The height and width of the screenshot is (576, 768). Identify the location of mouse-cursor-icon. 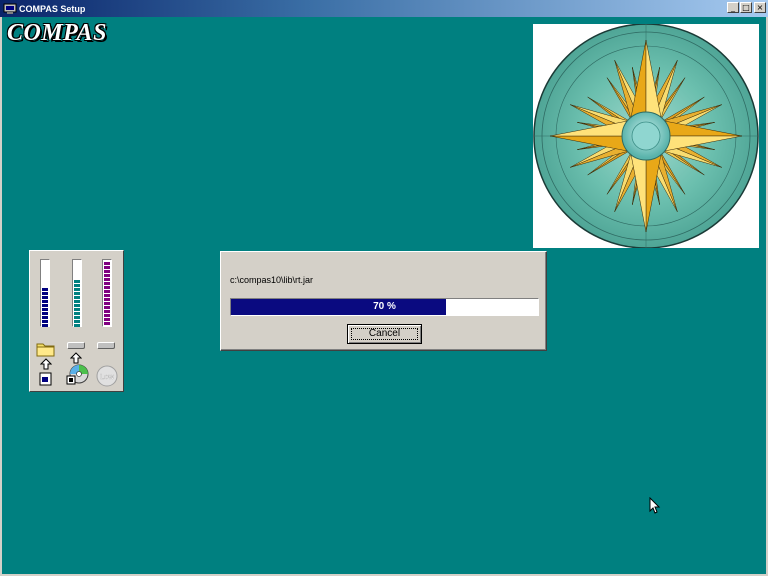
(655, 505).